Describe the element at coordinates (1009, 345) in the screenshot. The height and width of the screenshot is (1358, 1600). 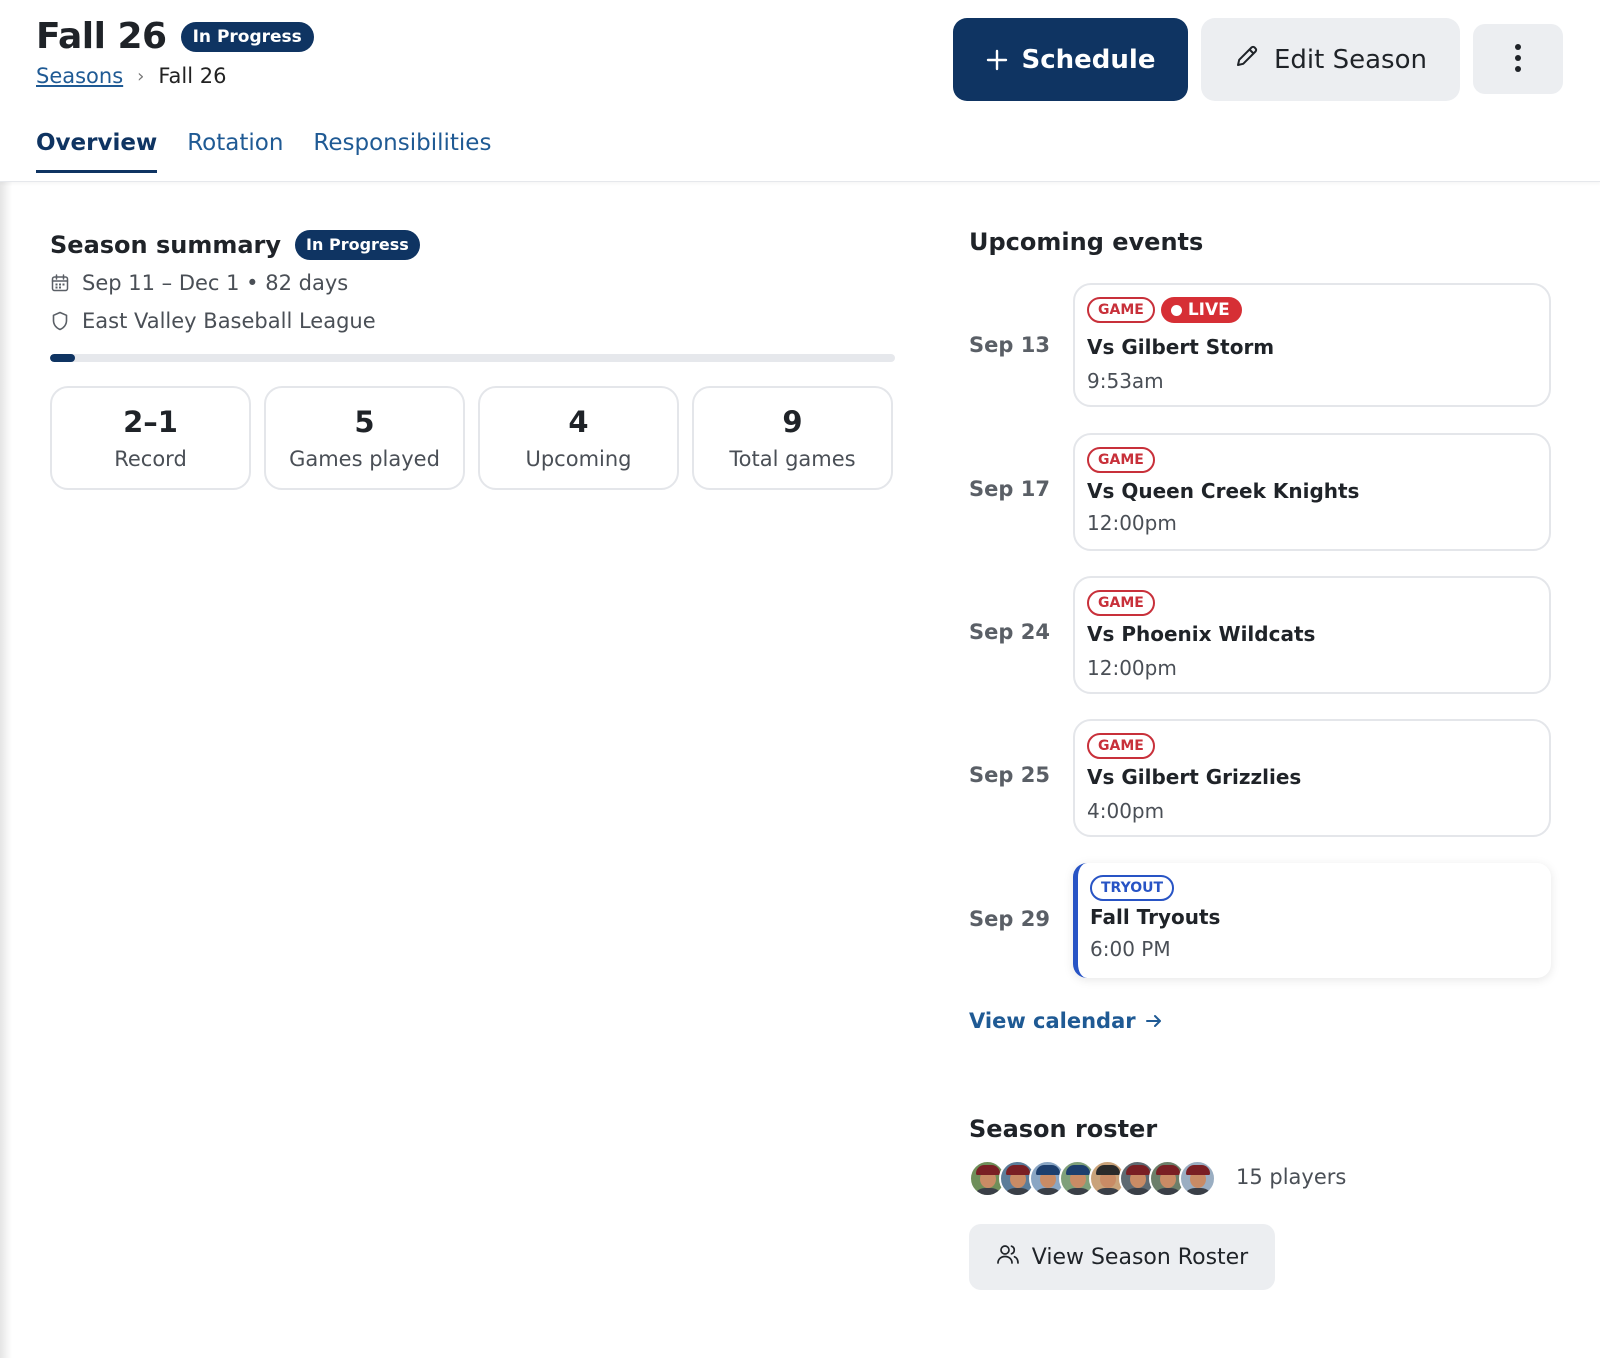
I see `event-date: Sep 13` at that location.